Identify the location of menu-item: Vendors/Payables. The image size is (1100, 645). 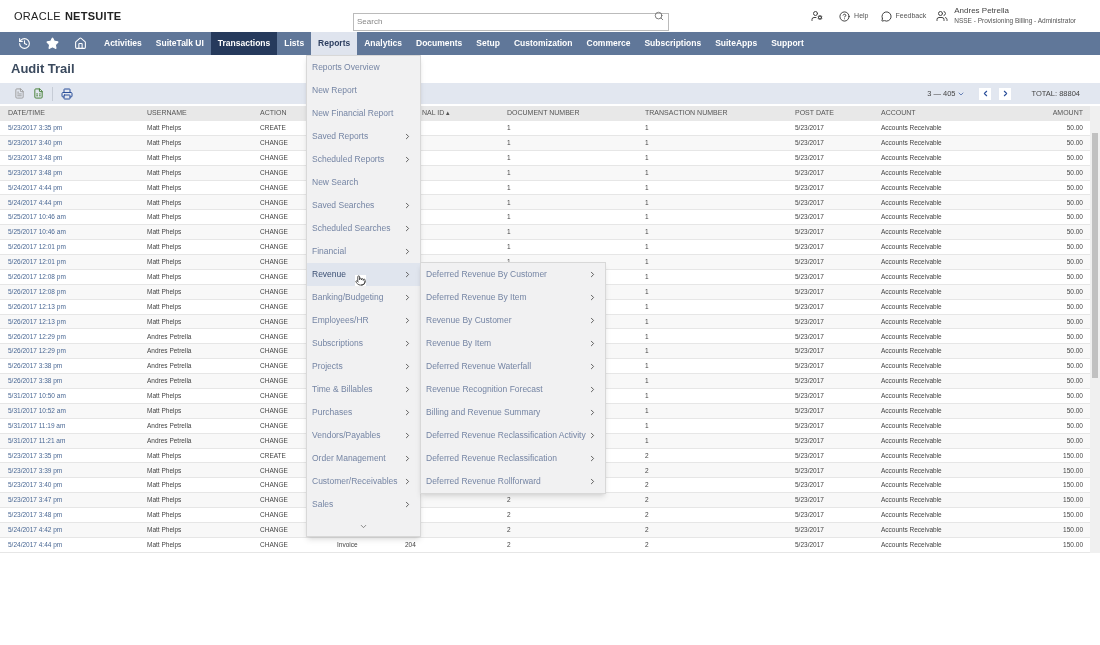
(363, 435).